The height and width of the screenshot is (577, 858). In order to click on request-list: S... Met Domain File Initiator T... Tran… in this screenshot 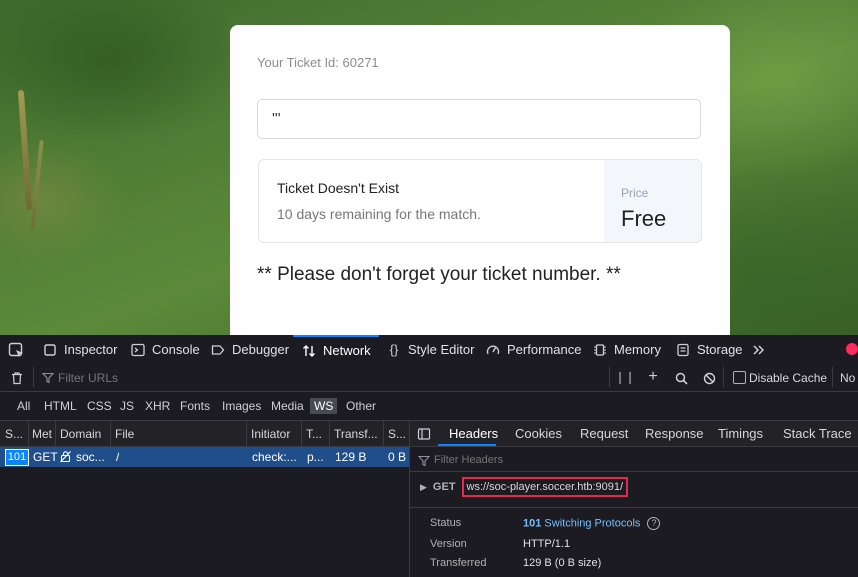, I will do `click(205, 499)`.